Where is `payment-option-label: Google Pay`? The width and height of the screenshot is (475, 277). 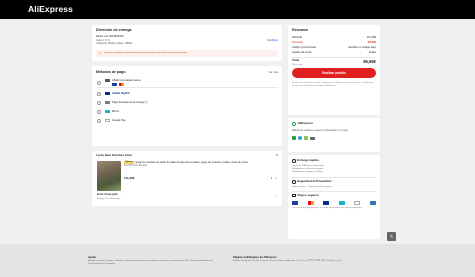 payment-option-label: Google Pay is located at coordinates (119, 120).